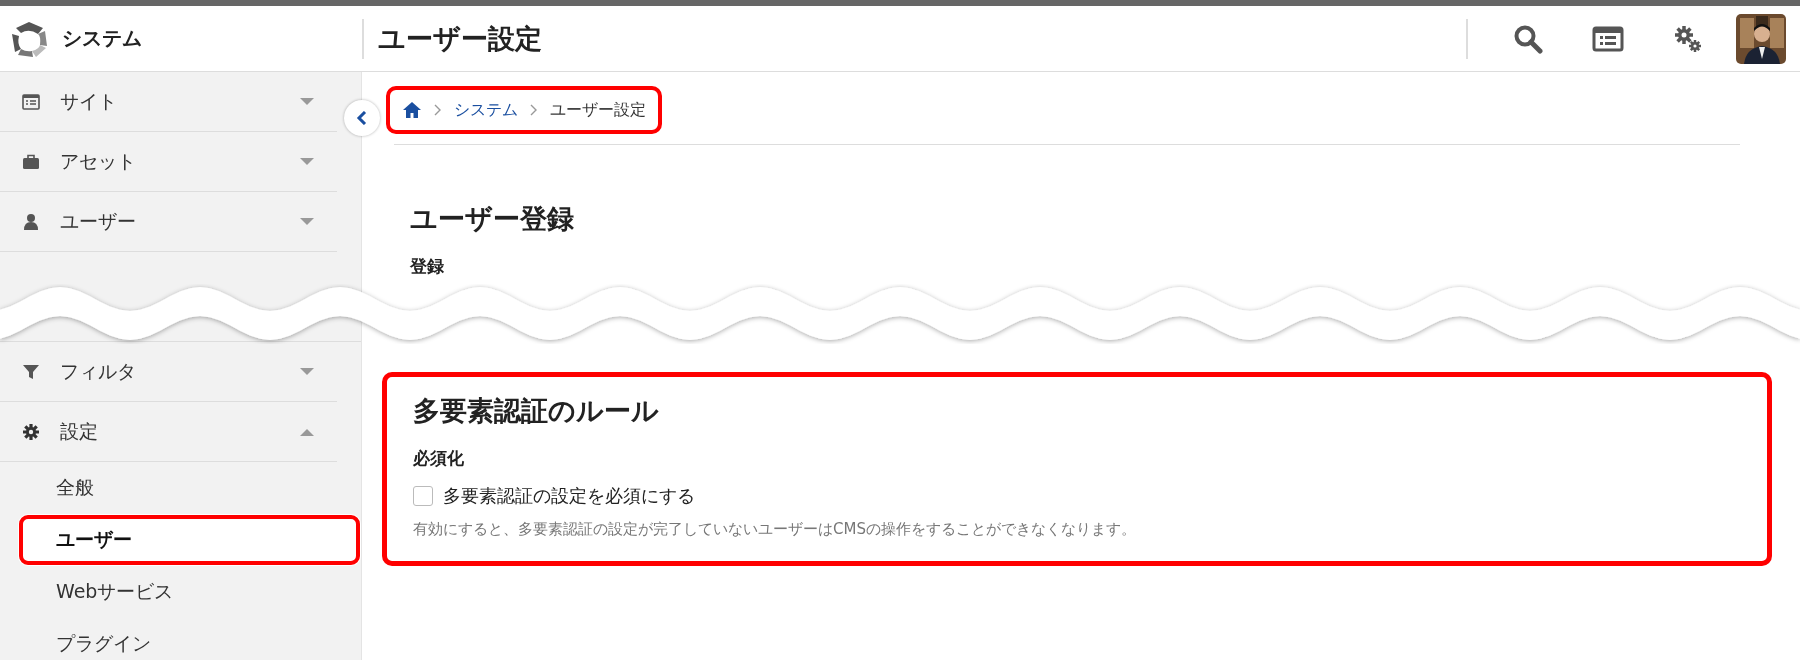  I want to click on section-heading: ユーザー登録, so click(492, 219).